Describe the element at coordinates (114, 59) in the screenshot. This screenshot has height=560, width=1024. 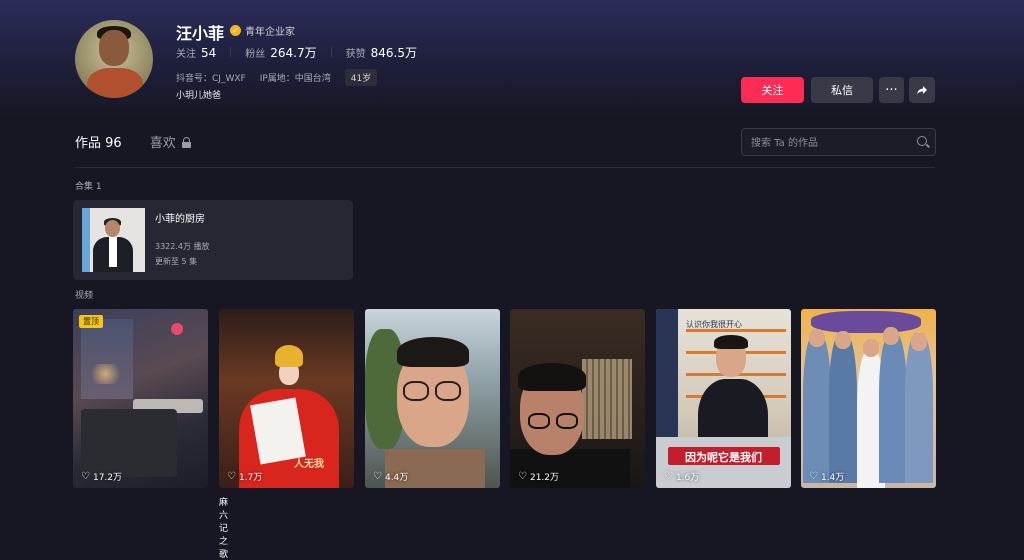
I see `avatar` at that location.